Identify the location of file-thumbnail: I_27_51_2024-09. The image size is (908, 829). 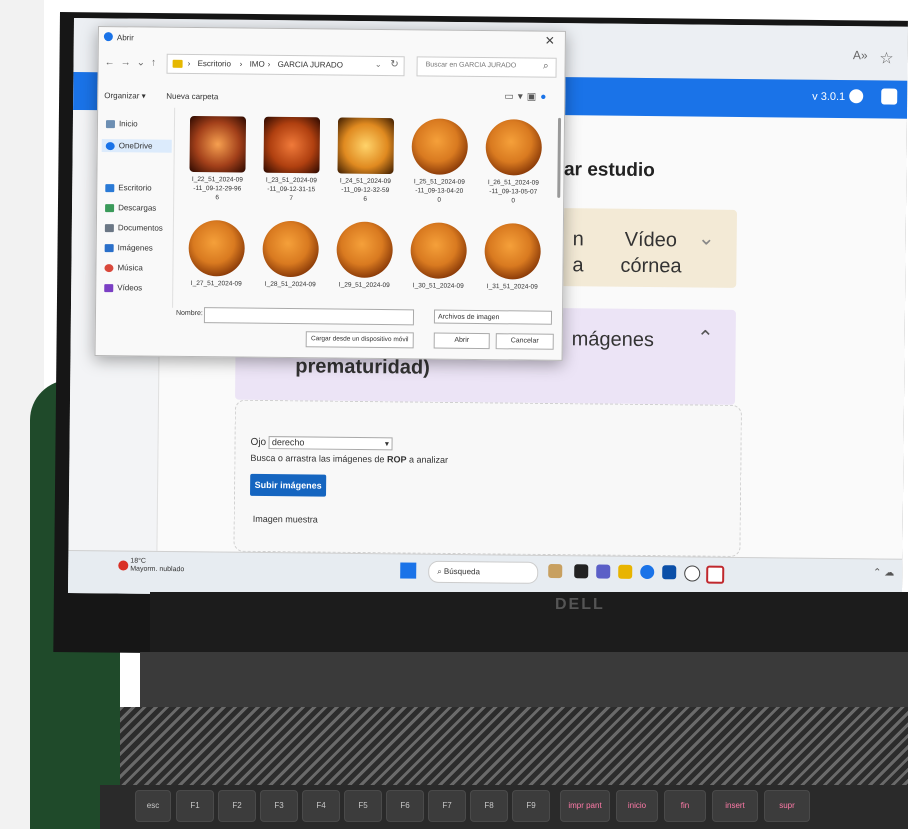
(216, 266).